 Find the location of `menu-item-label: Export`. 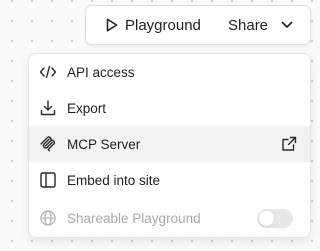

menu-item-label: Export is located at coordinates (87, 108).